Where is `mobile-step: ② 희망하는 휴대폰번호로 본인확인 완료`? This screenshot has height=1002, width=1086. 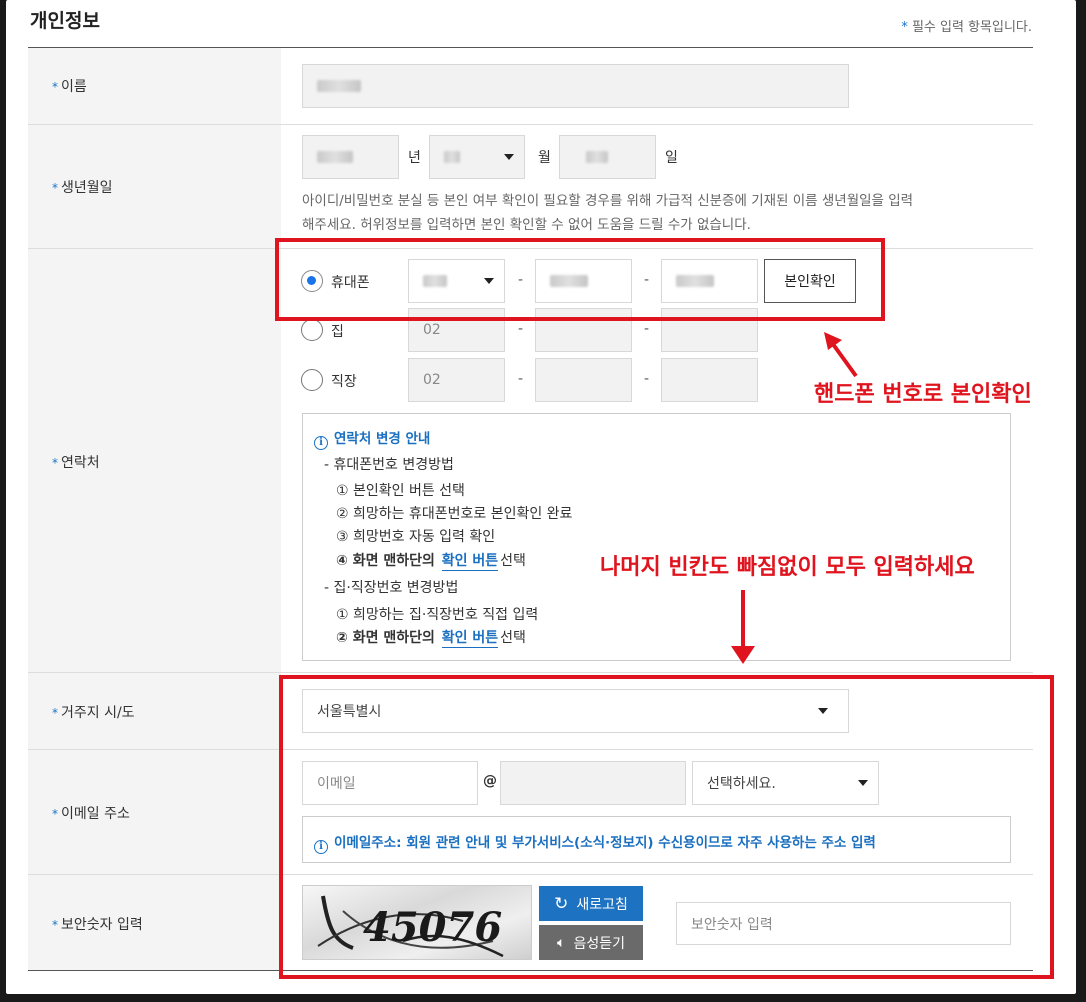 mobile-step: ② 희망하는 휴대폰번호로 본인확인 완료 is located at coordinates (454, 514).